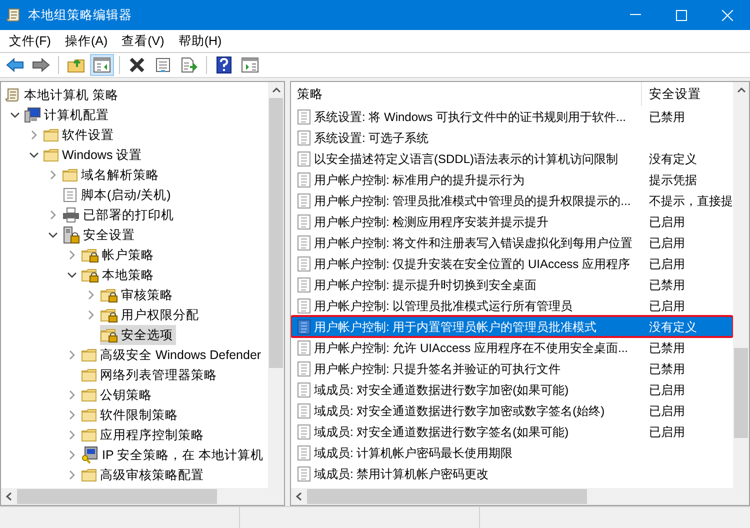  I want to click on table-row: 域成员: 对安全通道数据进行数字加密或数字签名(始终) 已启用, so click(512, 410).